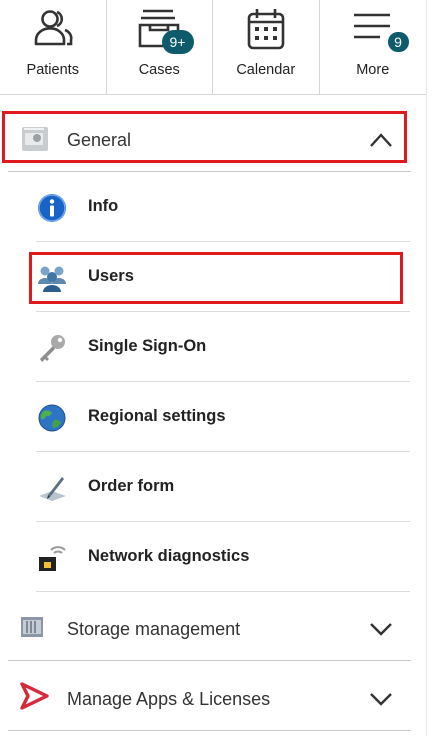 The width and height of the screenshot is (433, 736). Describe the element at coordinates (204, 137) in the screenshot. I see `general-highlight-box` at that location.